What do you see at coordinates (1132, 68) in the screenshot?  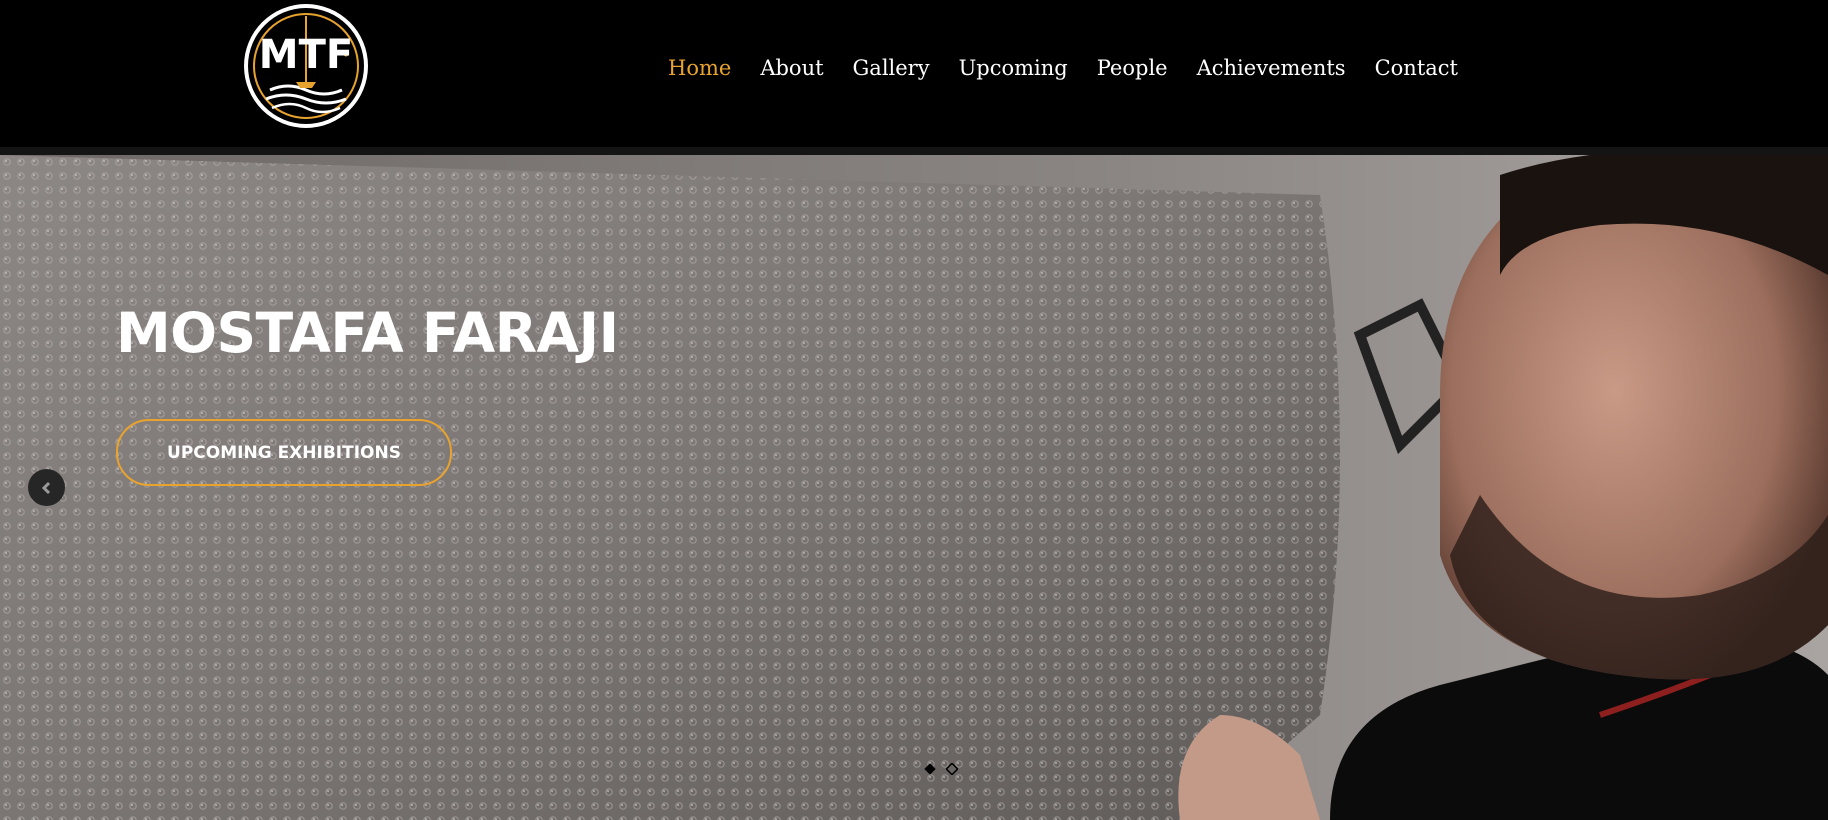 I see `nav-people: People` at bounding box center [1132, 68].